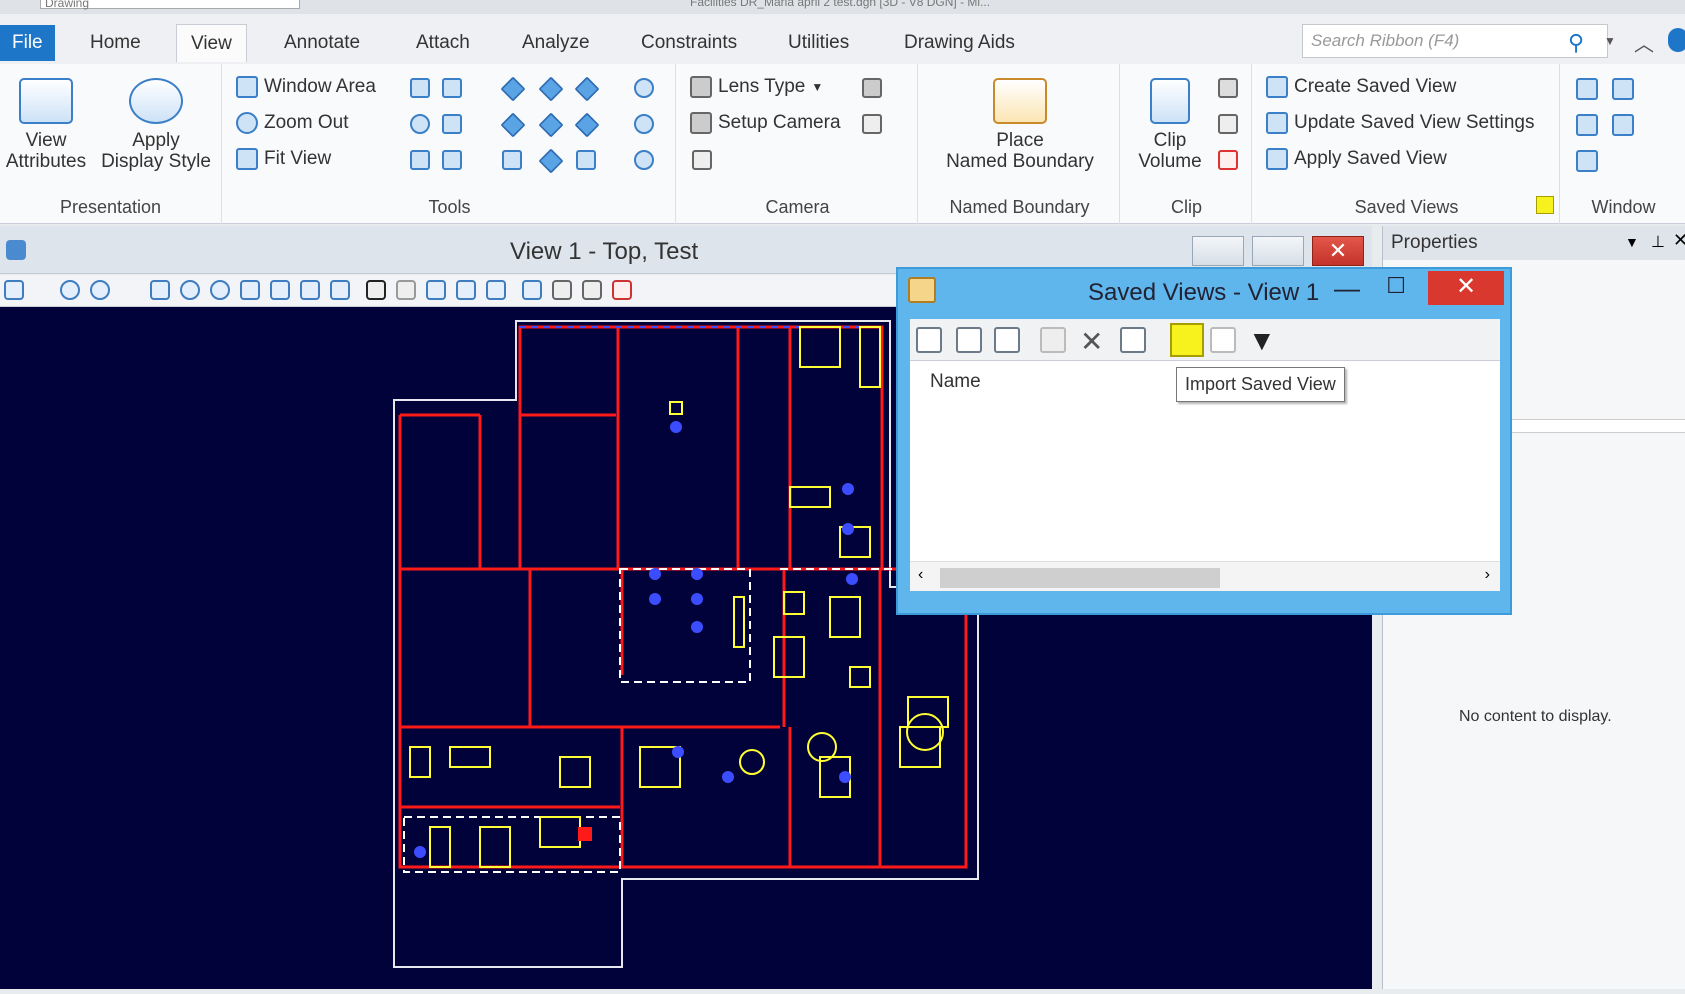 The width and height of the screenshot is (1685, 994). What do you see at coordinates (872, 124) in the screenshot?
I see `camera-fit-icon` at bounding box center [872, 124].